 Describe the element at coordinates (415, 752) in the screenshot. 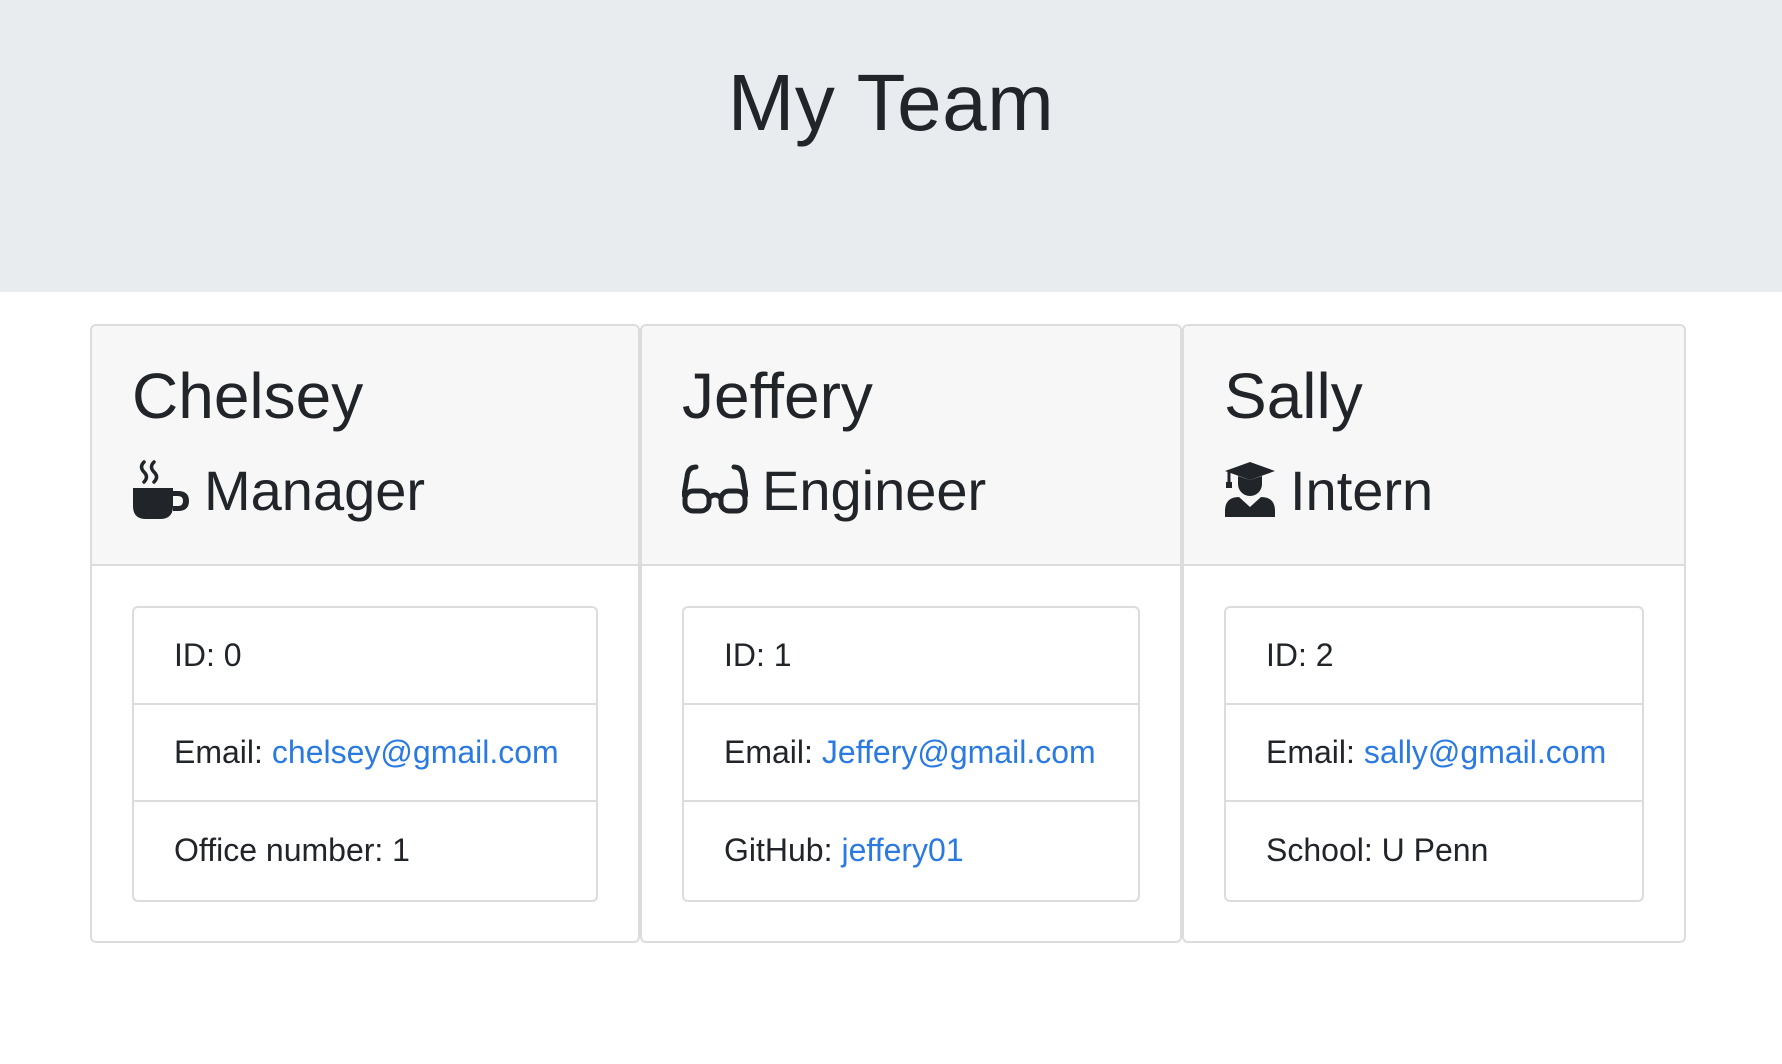

I see `email-link: chelsey@gmail.com` at that location.